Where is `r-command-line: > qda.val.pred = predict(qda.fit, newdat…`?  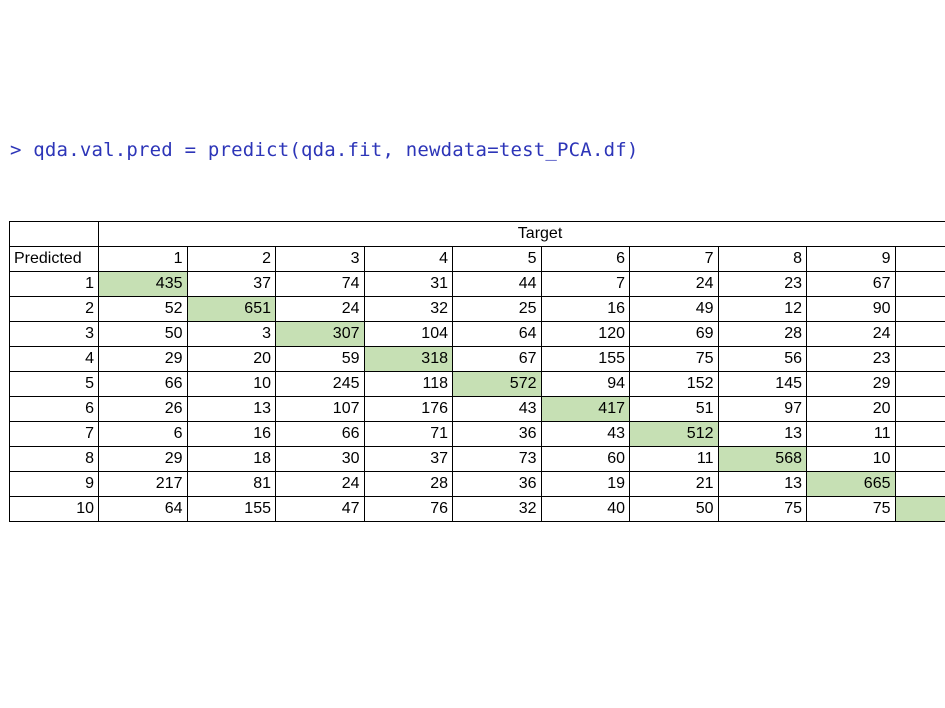
r-command-line: > qda.val.pred = predict(qda.fit, newdat… is located at coordinates (324, 150).